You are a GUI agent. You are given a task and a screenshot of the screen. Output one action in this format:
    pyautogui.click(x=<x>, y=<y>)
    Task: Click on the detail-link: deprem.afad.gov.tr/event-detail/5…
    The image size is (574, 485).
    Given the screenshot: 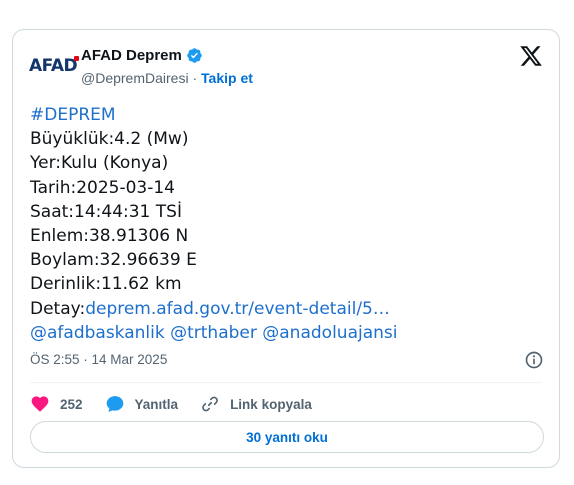 What is the action you would take?
    pyautogui.click(x=237, y=309)
    